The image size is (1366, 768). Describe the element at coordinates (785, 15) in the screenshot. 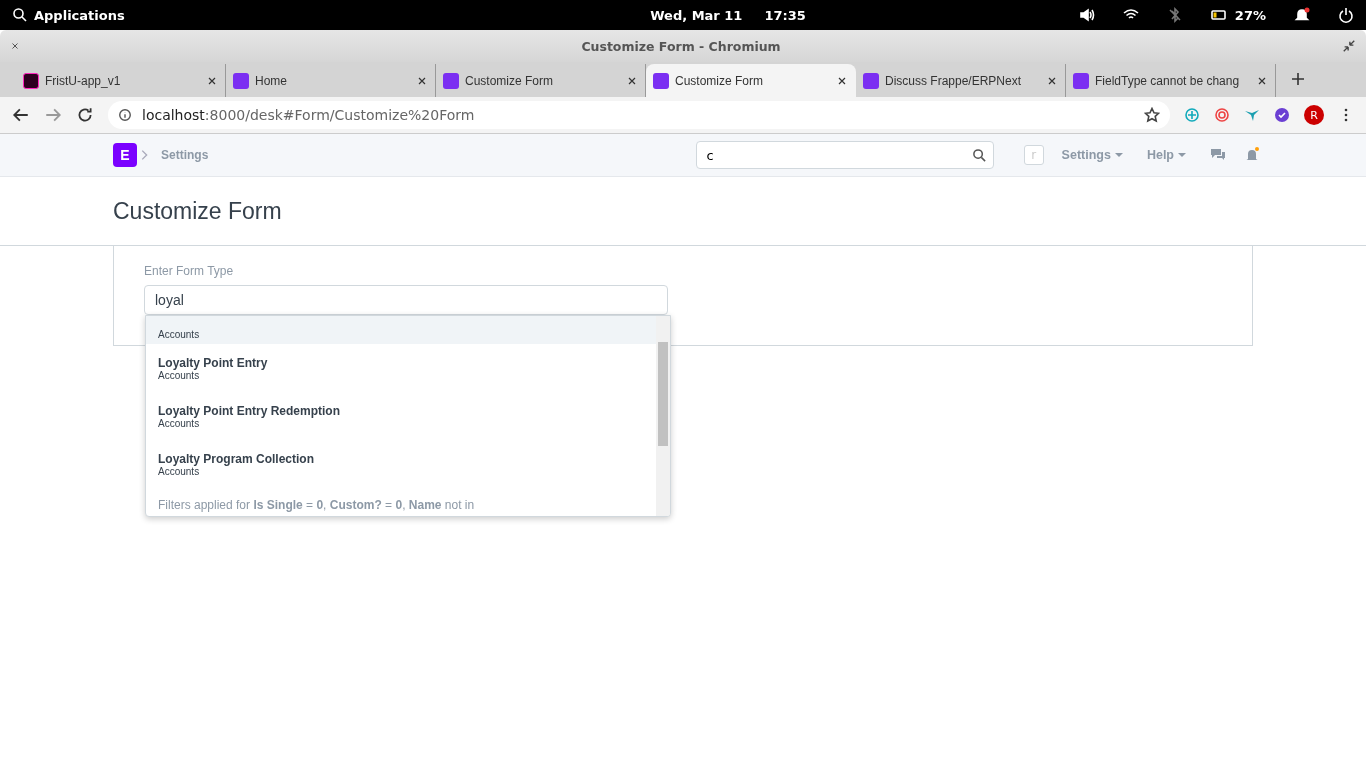

I see `clock-text: 17:35` at that location.